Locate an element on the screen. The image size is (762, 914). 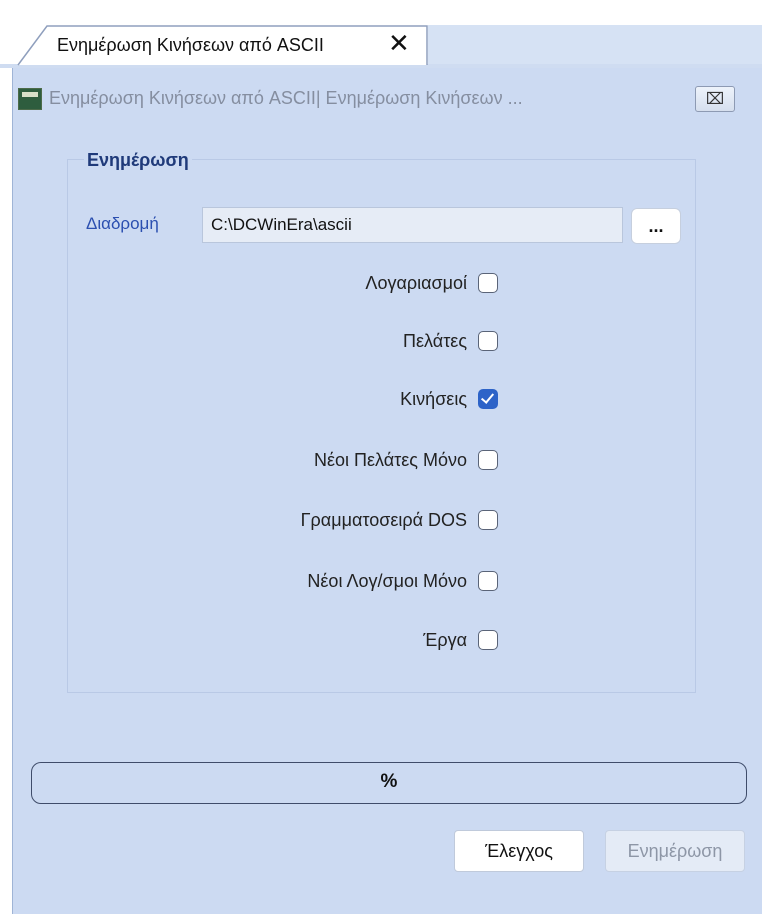
option-row: Έργα is located at coordinates (381, 641).